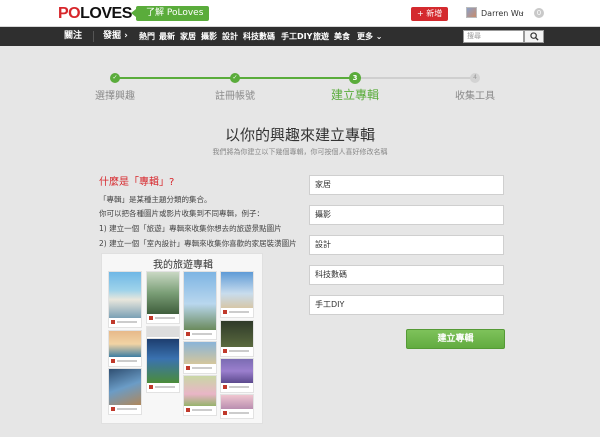 This screenshot has height=437, width=600. I want to click on page-subtitle: 我們將為你建立以下幾個專輯，你可按個人喜好修改名稱, so click(300, 152).